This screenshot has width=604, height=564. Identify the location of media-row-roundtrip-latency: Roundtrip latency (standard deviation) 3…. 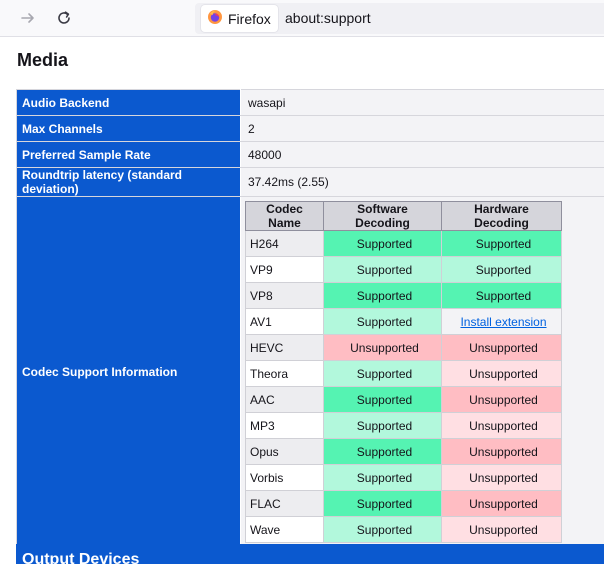
(310, 182).